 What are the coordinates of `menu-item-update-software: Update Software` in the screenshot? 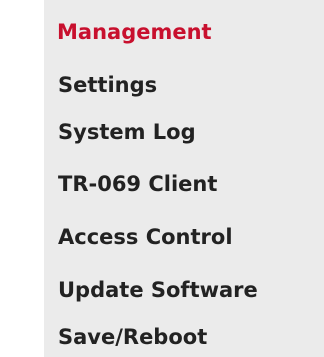 It's located at (158, 290).